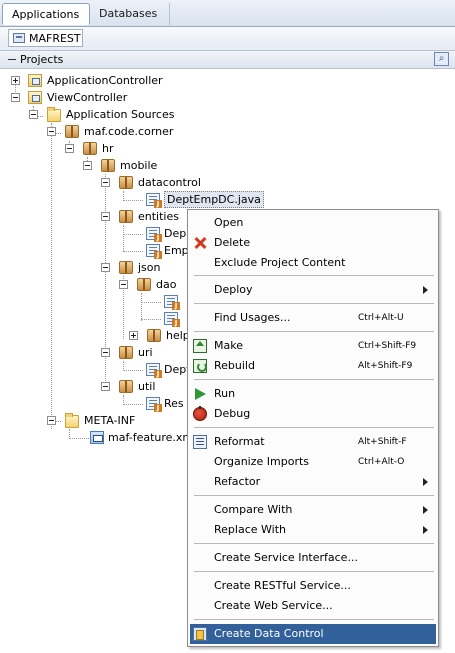 The height and width of the screenshot is (653, 455). What do you see at coordinates (130, 14) in the screenshot?
I see `tab-databases: Databases` at bounding box center [130, 14].